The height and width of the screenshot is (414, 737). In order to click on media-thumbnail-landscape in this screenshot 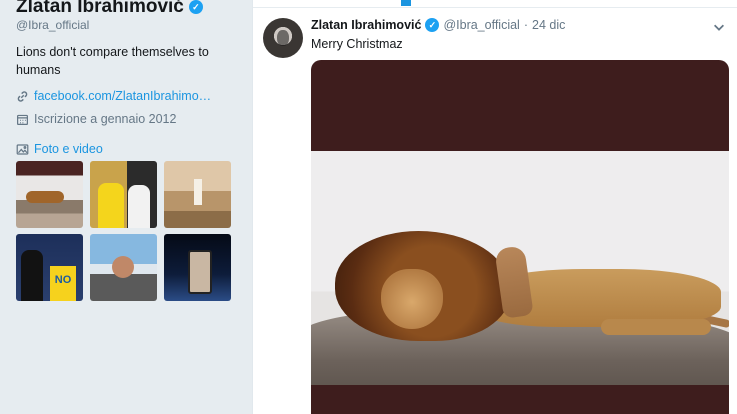, I will do `click(197, 194)`.